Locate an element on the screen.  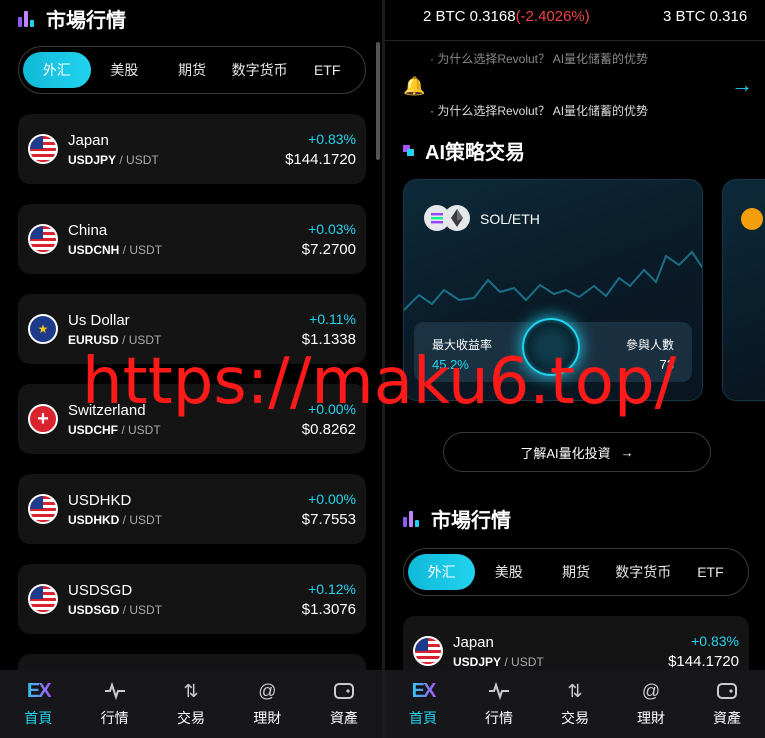
market-card: USDSGD USDSGD / USDT +0.12% $1.3076 is located at coordinates (192, 599).